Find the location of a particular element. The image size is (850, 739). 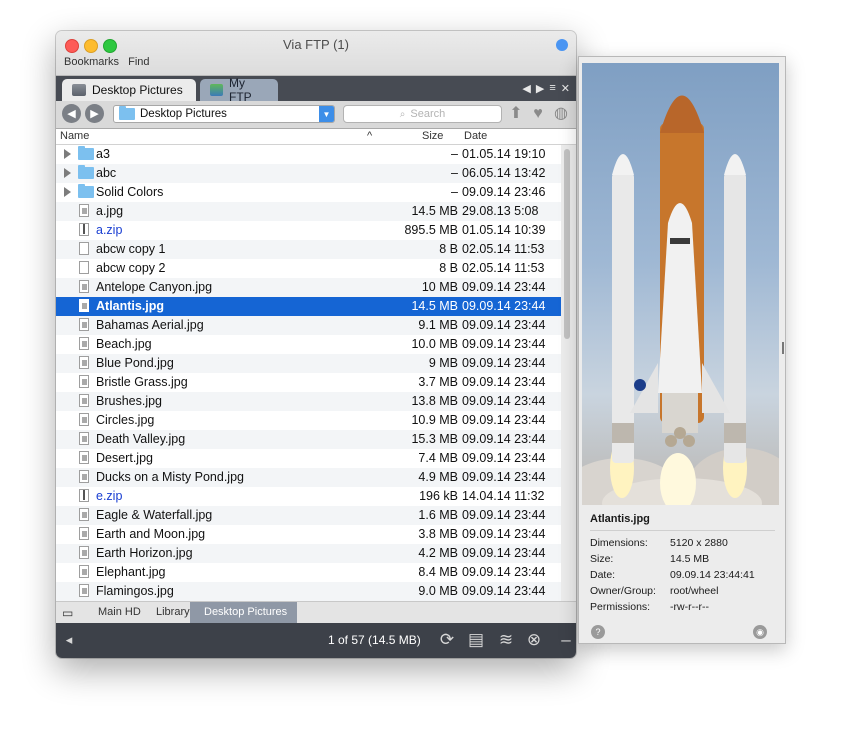

search-icon: ⌕ is located at coordinates (402, 114).